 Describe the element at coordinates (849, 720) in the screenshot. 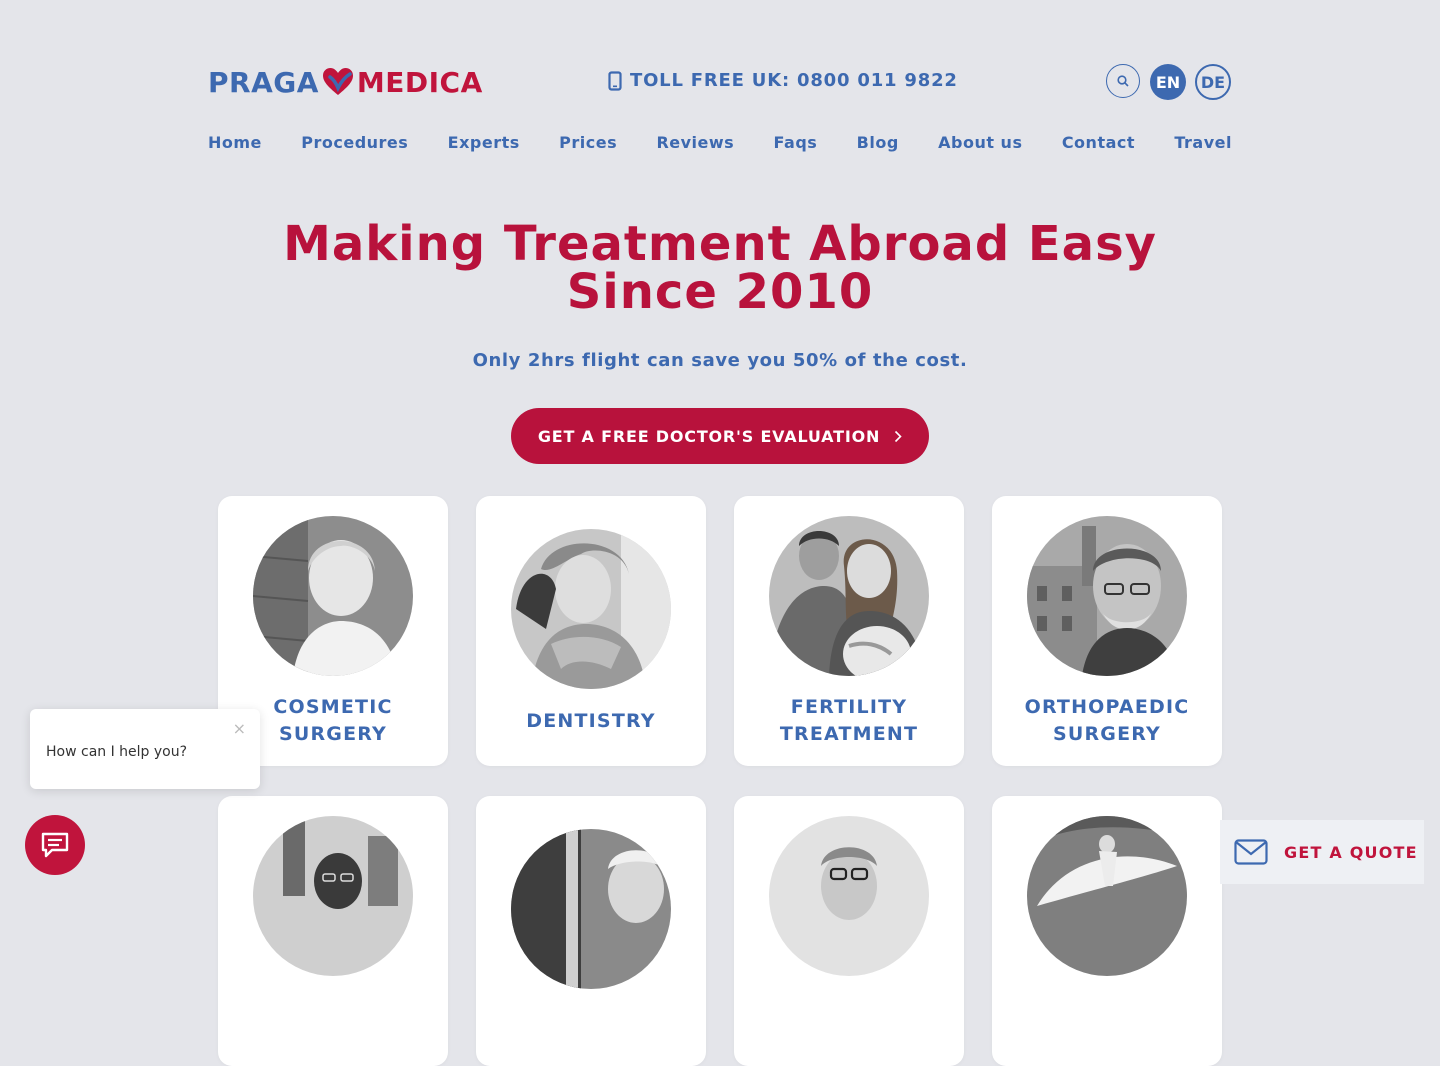

I see `card-label: FERTILITY TREATMENT` at that location.